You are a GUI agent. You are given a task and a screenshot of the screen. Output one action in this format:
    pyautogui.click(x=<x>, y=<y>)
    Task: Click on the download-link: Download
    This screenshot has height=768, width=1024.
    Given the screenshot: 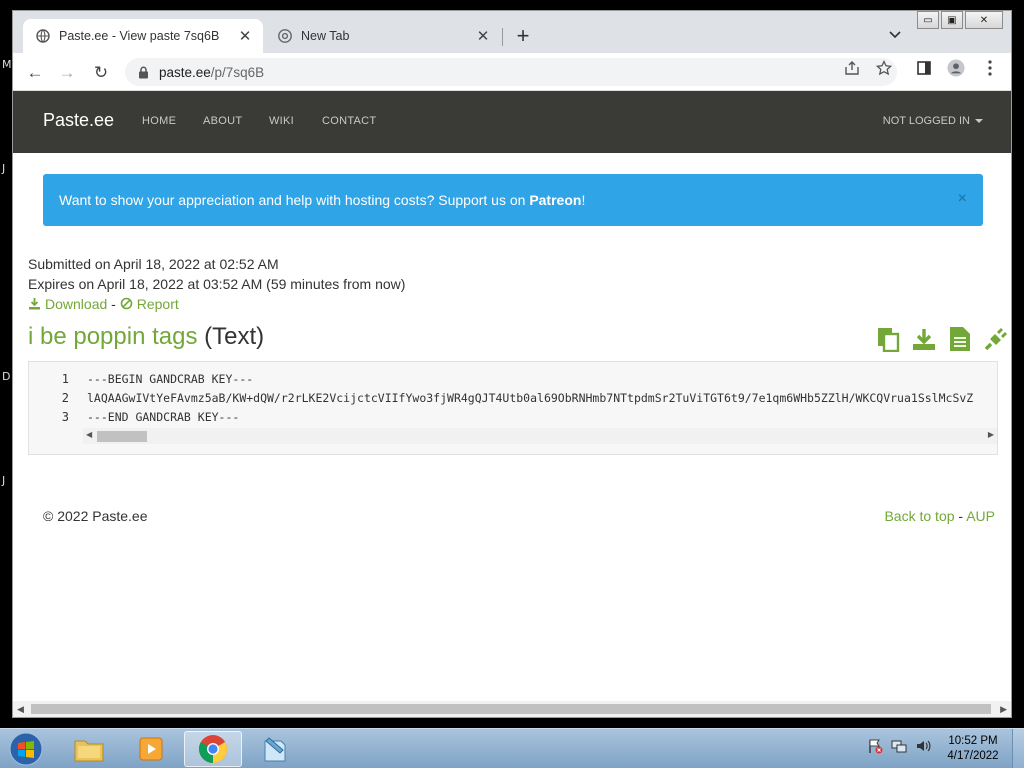 What is the action you would take?
    pyautogui.click(x=67, y=304)
    